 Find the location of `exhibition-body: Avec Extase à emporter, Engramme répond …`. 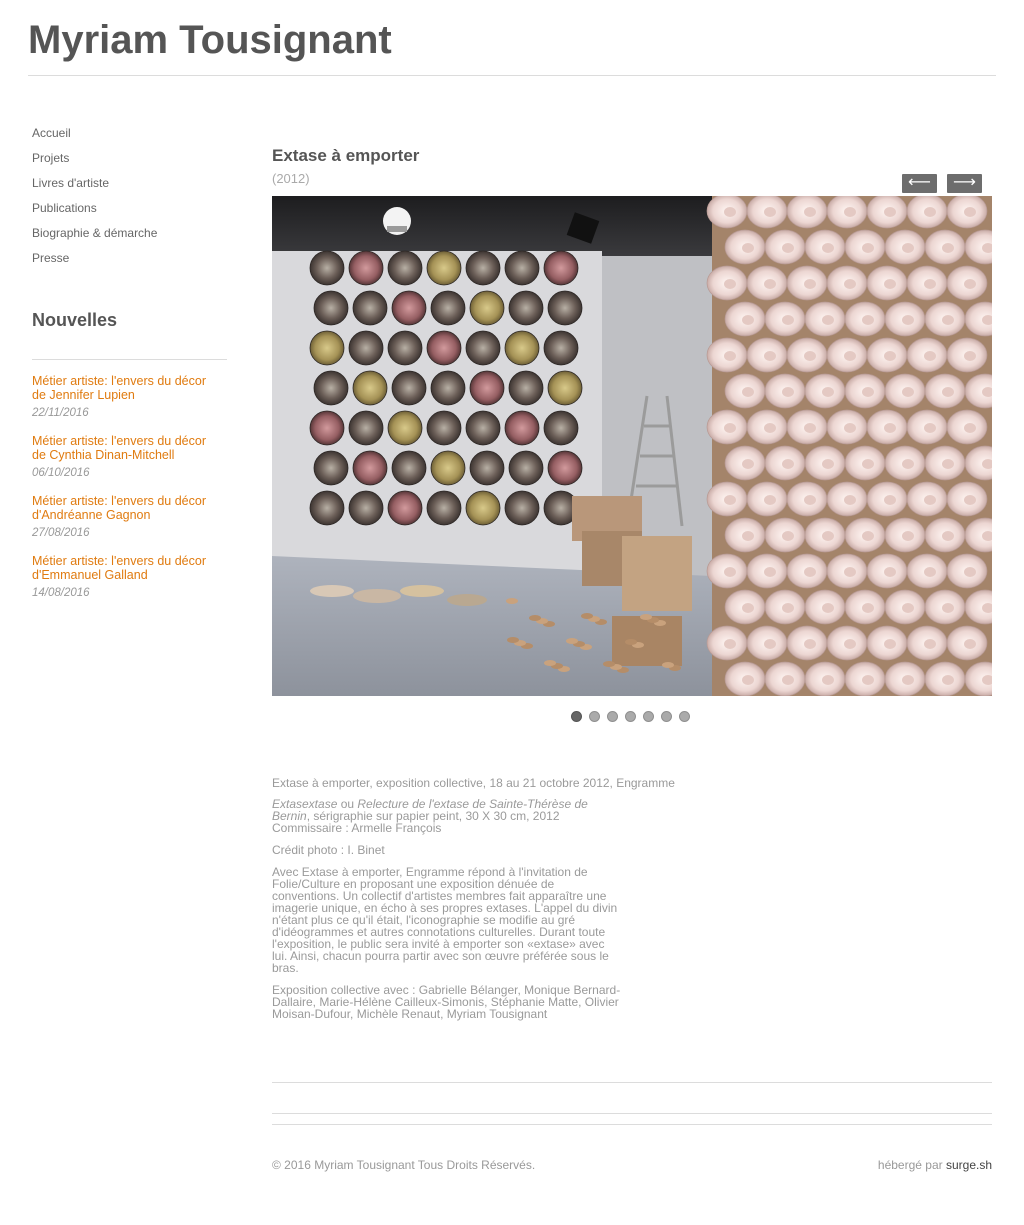

exhibition-body: Avec Extase à emporter, Engramme répond … is located at coordinates (445, 920).